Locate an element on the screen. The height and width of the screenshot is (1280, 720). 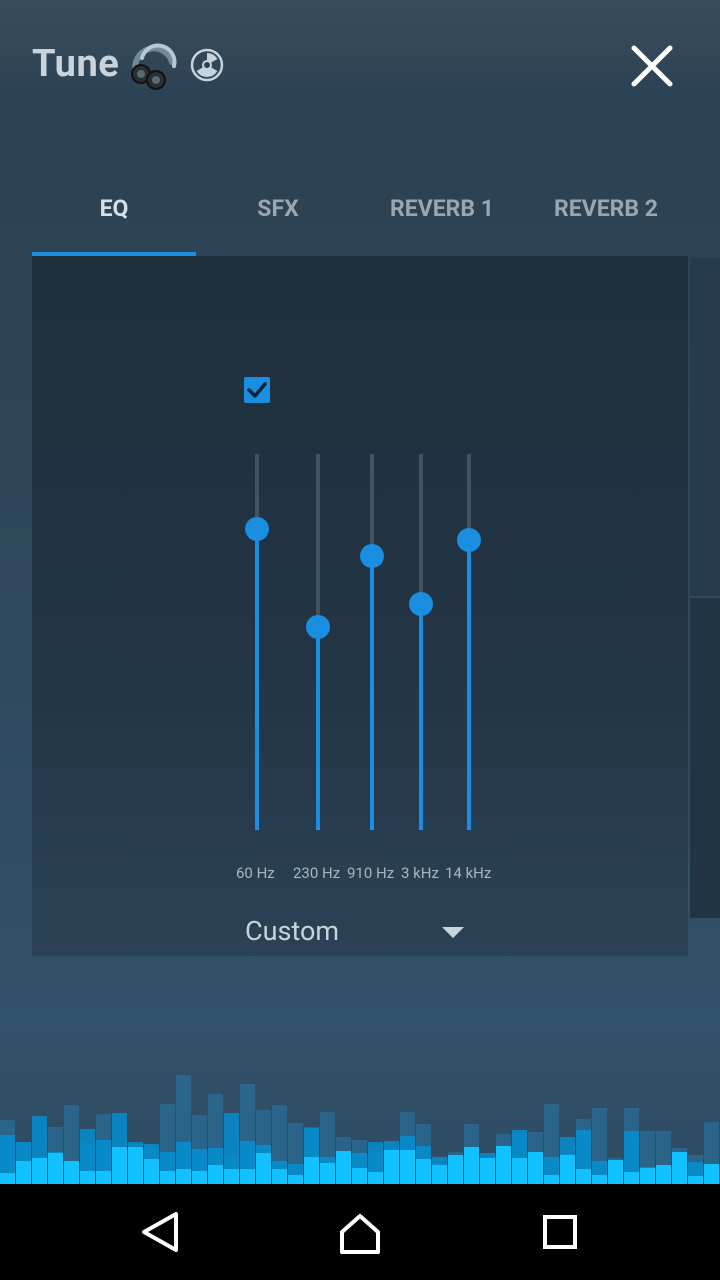
tab-bar: EQ SFX REVERB 1 REVERB 2 is located at coordinates (360, 218).